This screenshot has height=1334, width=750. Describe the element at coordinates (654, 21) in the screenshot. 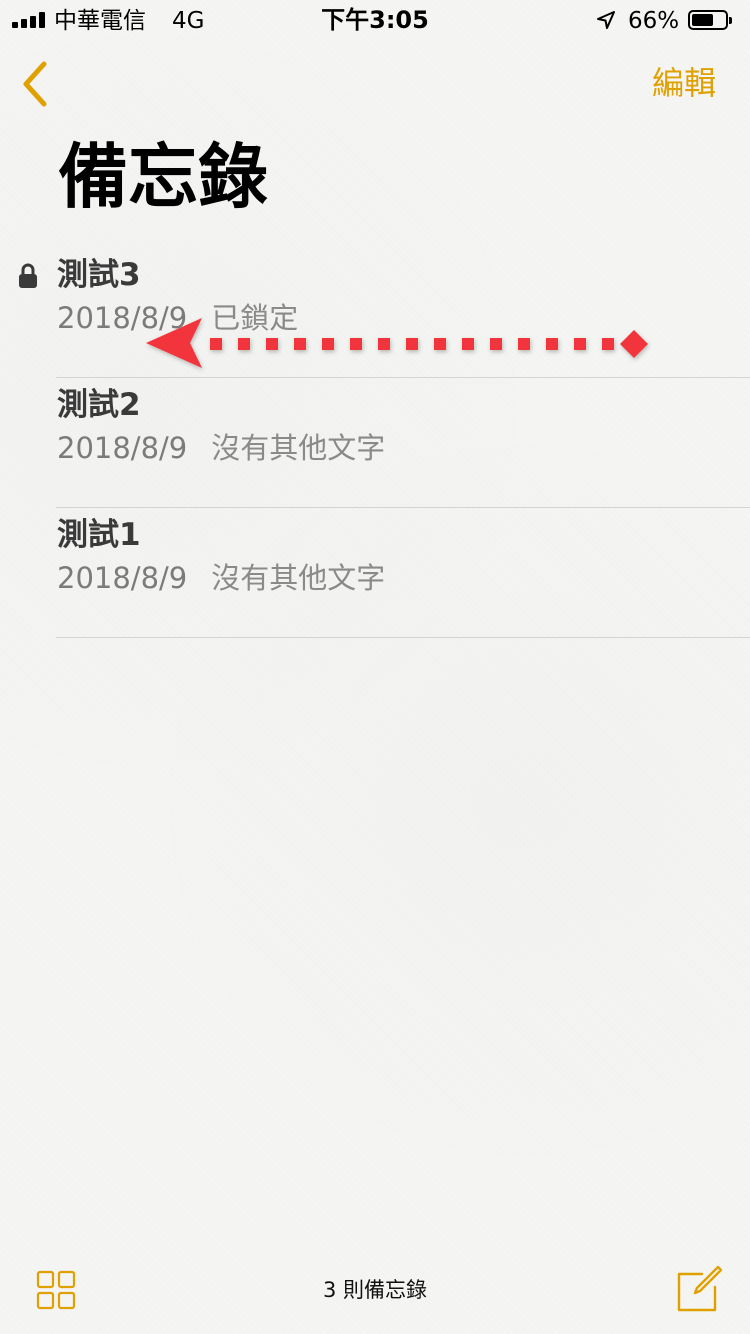

I see `battery-percentage: 66%` at that location.